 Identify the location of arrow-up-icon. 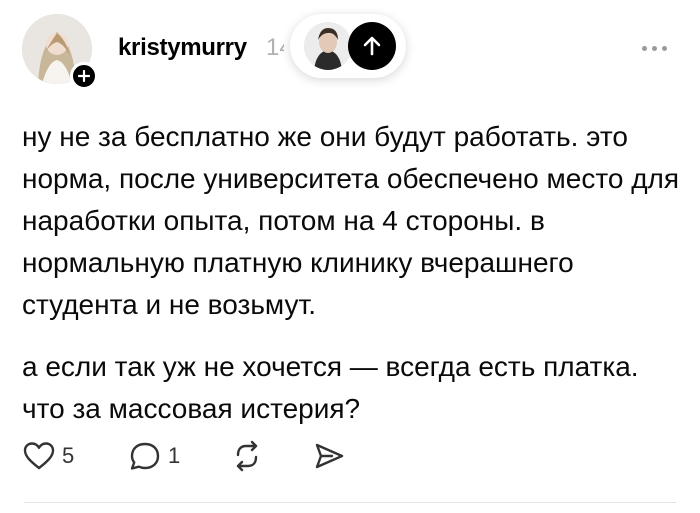
(372, 46).